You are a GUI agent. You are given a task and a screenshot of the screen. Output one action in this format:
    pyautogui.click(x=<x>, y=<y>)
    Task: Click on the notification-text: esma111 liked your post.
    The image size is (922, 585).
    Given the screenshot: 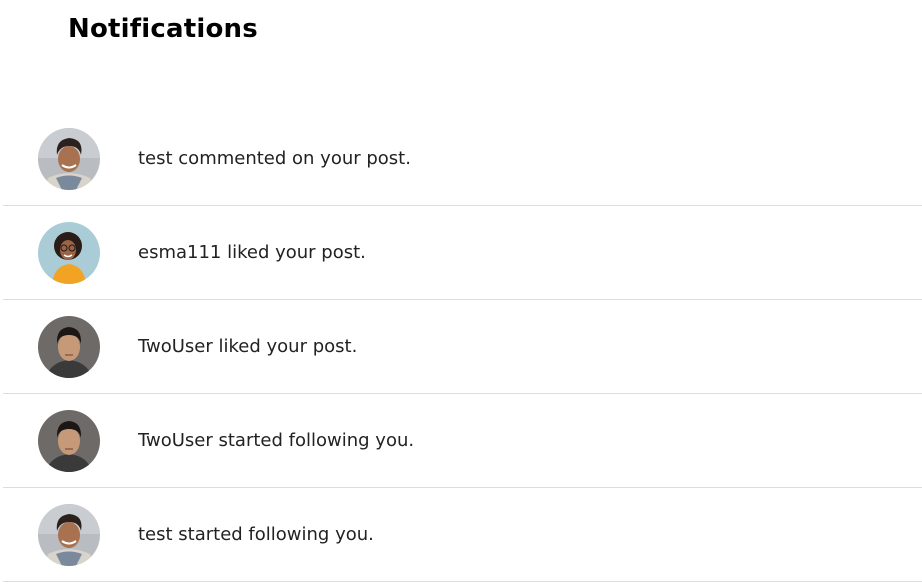 What is the action you would take?
    pyautogui.click(x=252, y=252)
    